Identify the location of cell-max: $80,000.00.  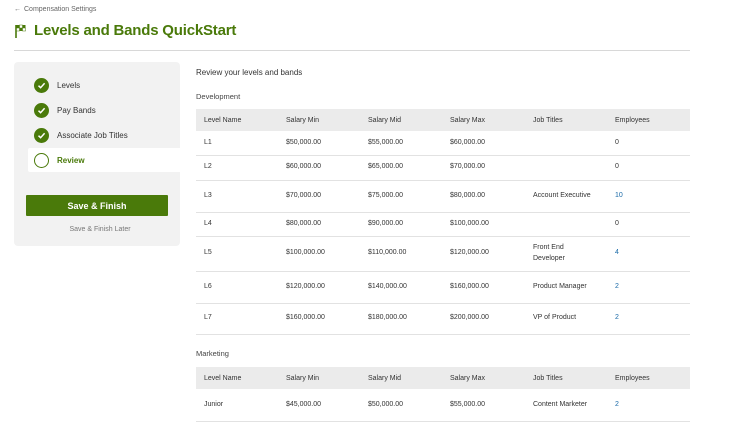
(483, 196).